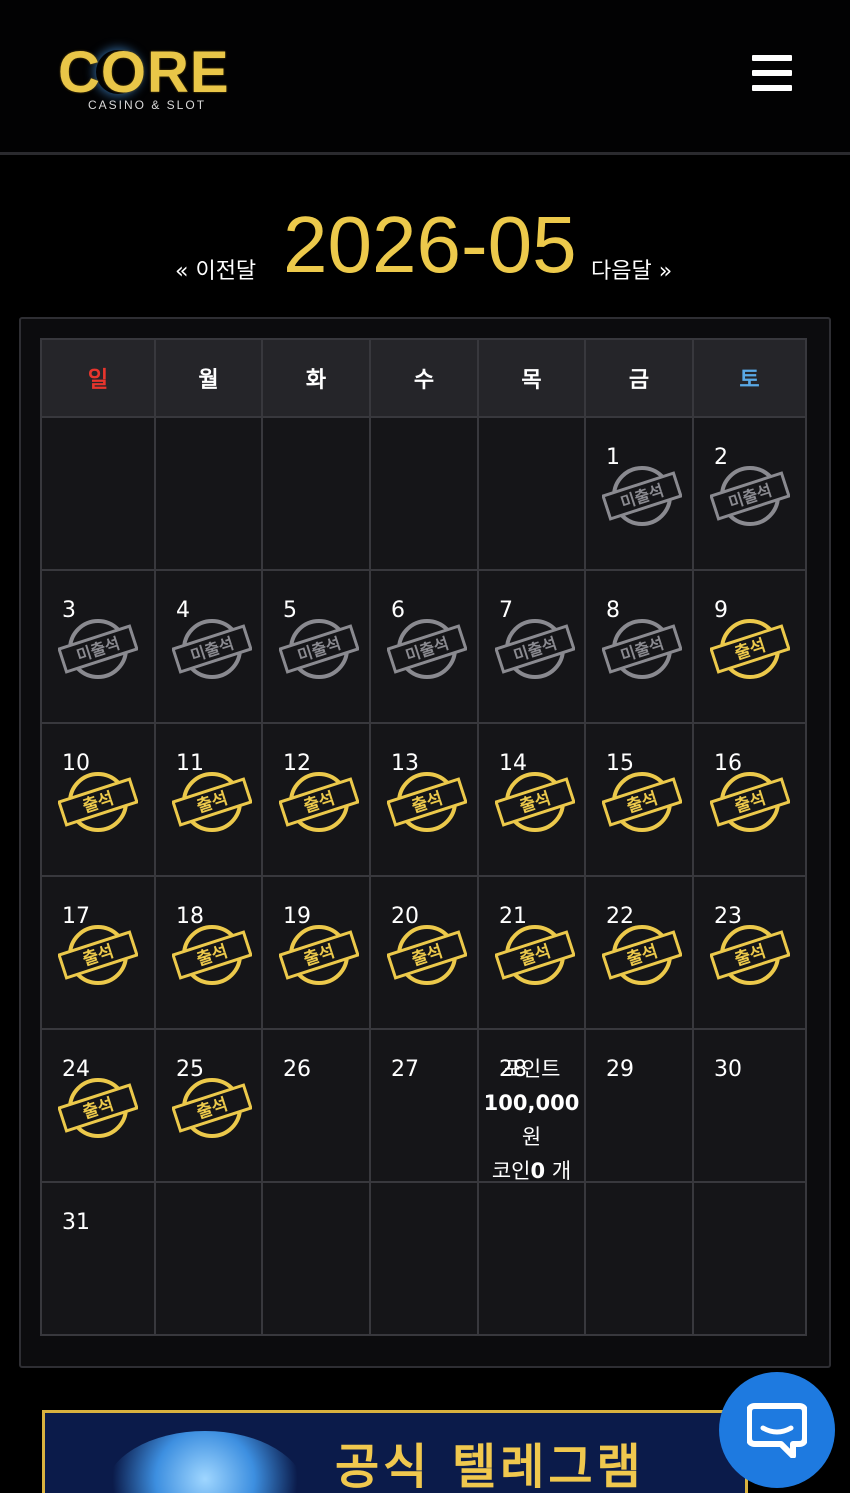 The image size is (850, 1493). I want to click on calendar-day-cell: 23 출석, so click(749, 952).